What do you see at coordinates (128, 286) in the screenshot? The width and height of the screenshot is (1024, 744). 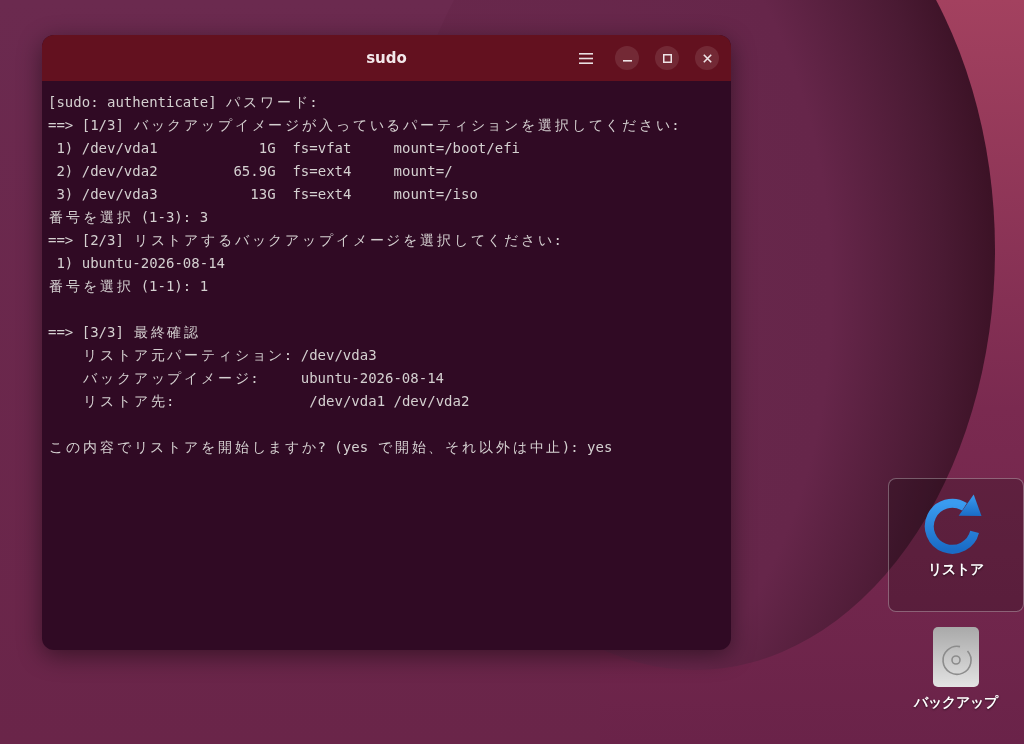 I see `terminal-line: 番号を選択 (1-1): 1` at bounding box center [128, 286].